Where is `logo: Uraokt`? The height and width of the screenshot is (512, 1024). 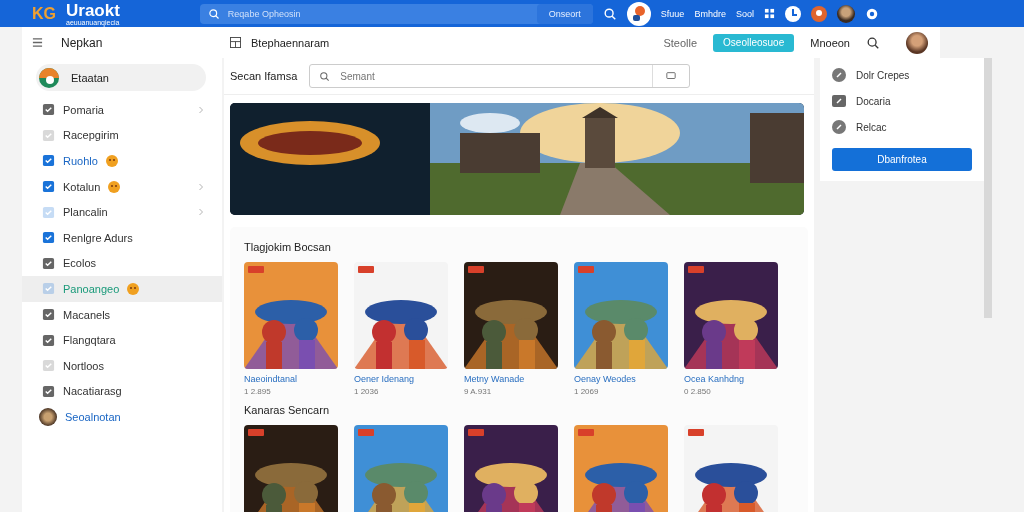
logo: Uraokt is located at coordinates (93, 10).